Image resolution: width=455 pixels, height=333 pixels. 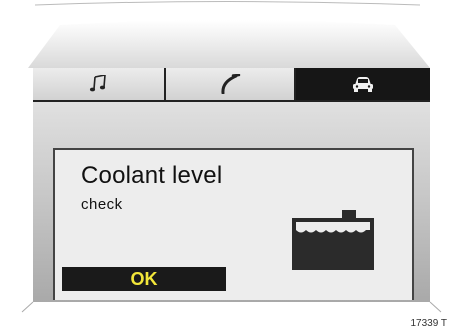 I want to click on tab-vehicle, so click(x=363, y=85).